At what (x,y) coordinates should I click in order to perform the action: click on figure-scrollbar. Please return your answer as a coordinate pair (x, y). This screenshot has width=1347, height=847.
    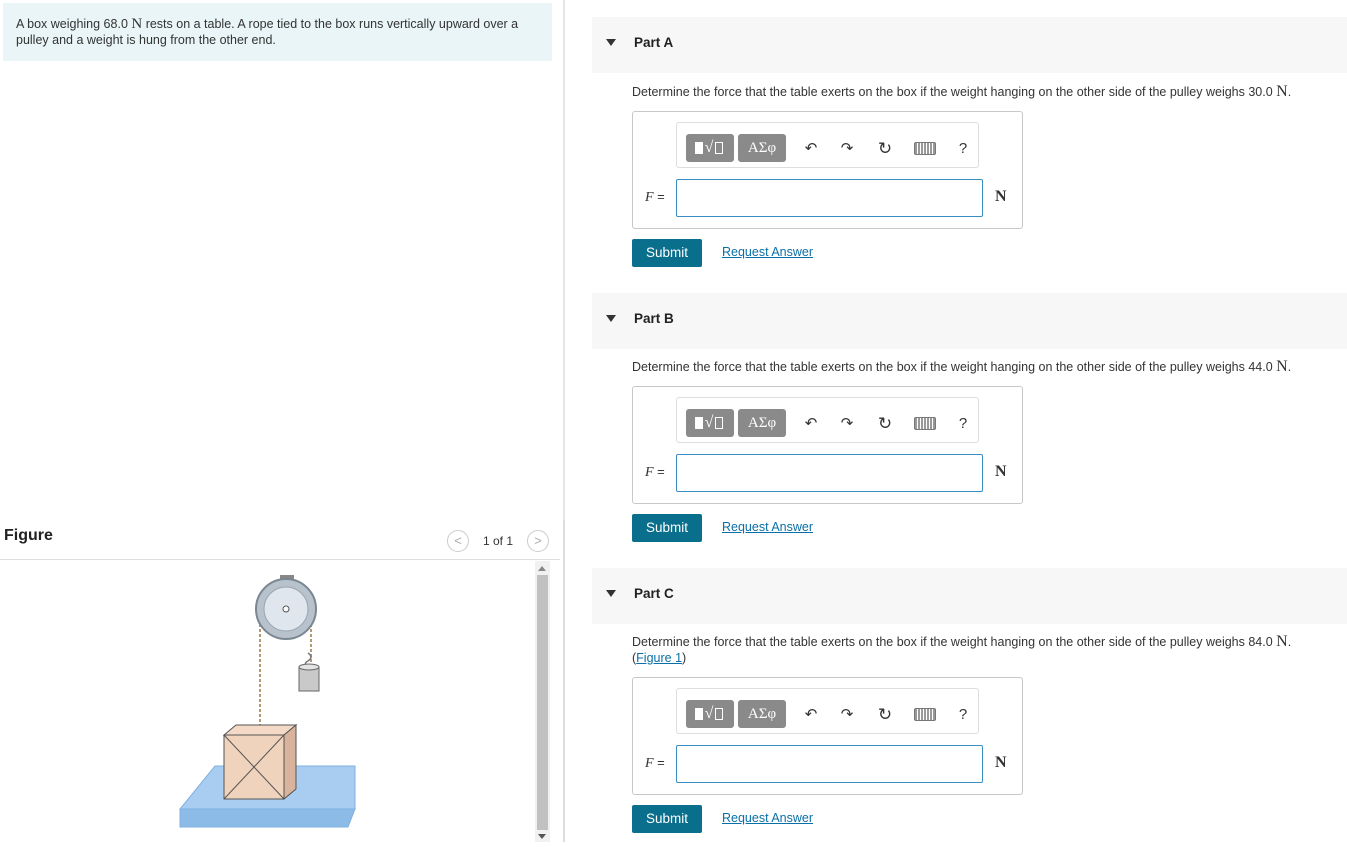
    Looking at the image, I should click on (542, 701).